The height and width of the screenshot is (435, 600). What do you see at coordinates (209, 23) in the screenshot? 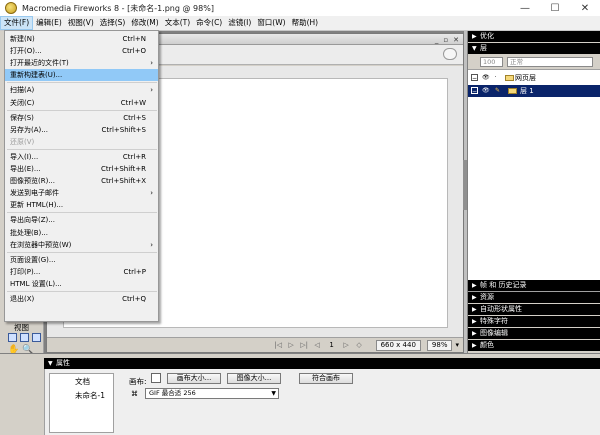
I see `menu-commands: 命令(C)` at bounding box center [209, 23].